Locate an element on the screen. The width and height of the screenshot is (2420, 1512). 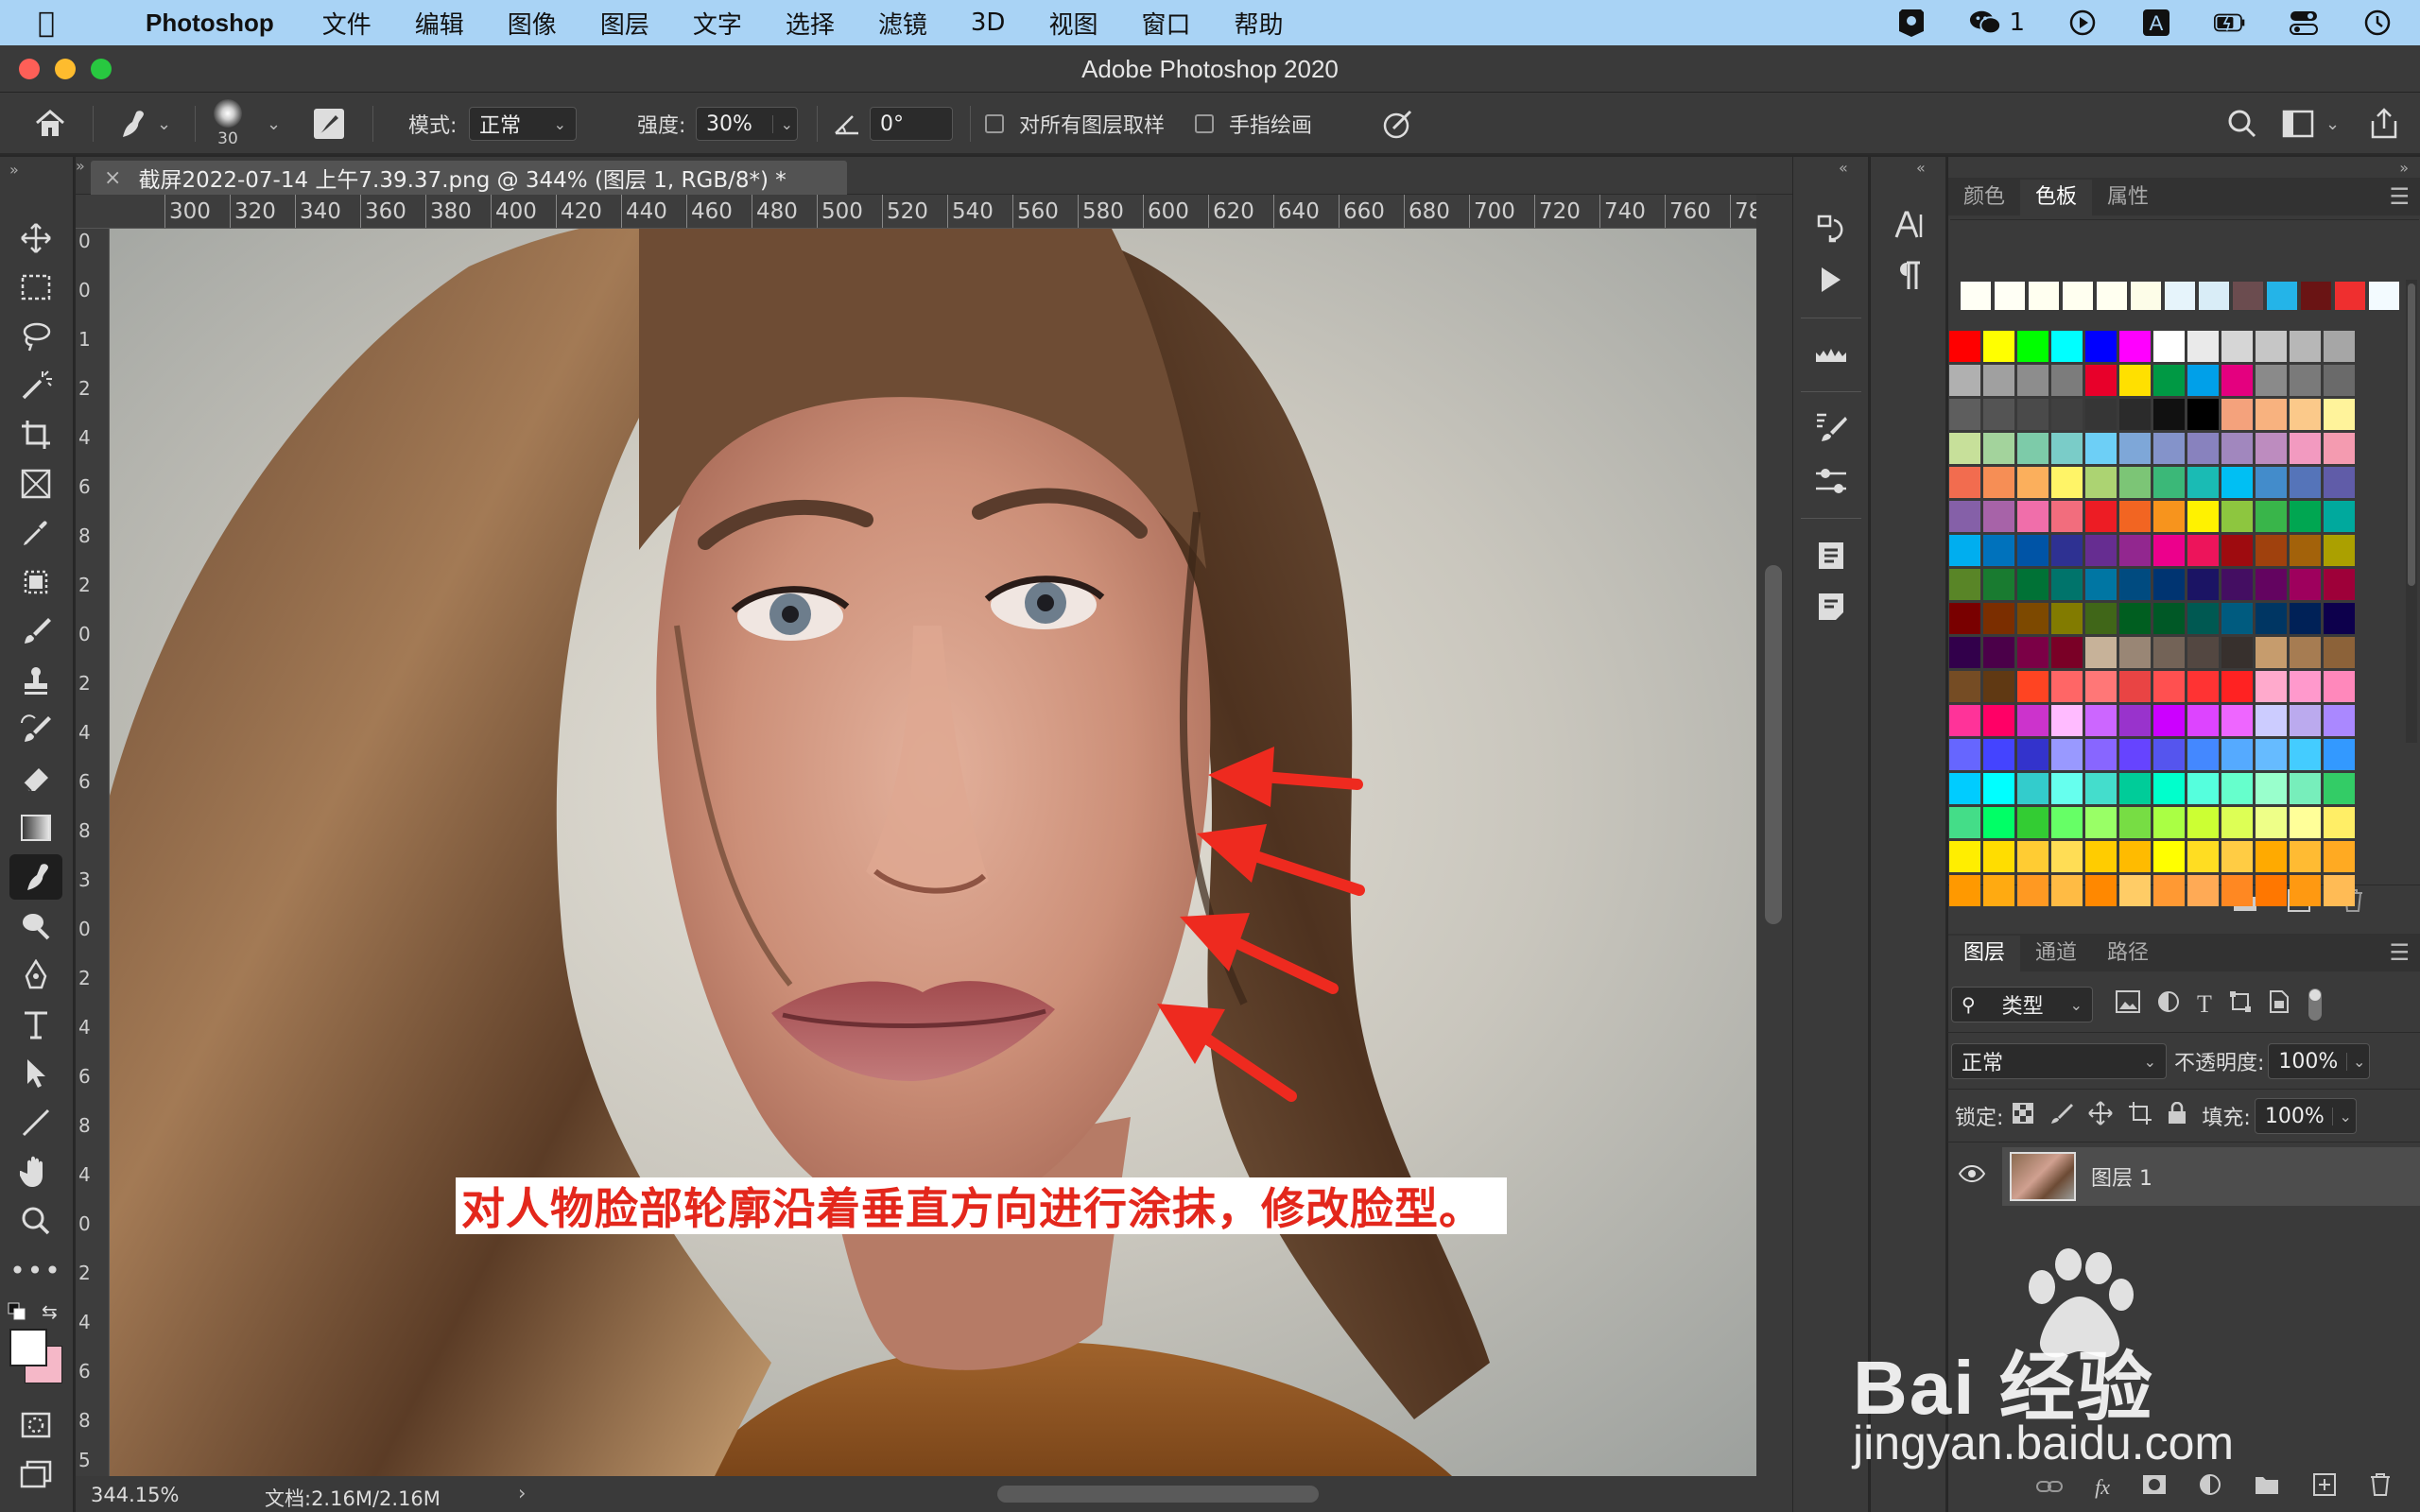
close-tab-icon: × is located at coordinates (112, 178).